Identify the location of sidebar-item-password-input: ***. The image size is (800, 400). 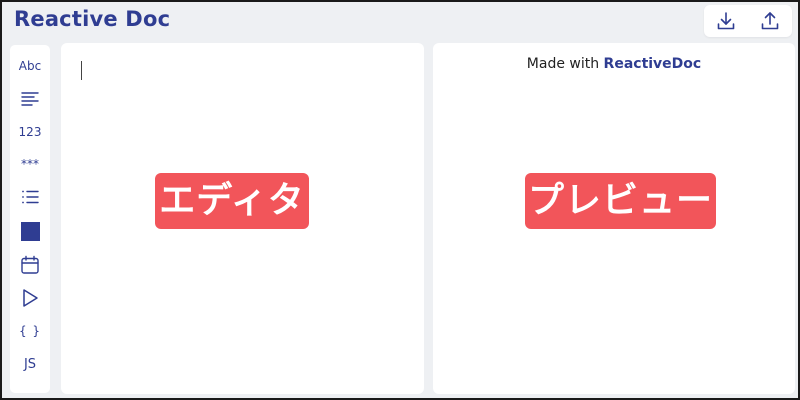
(30, 164).